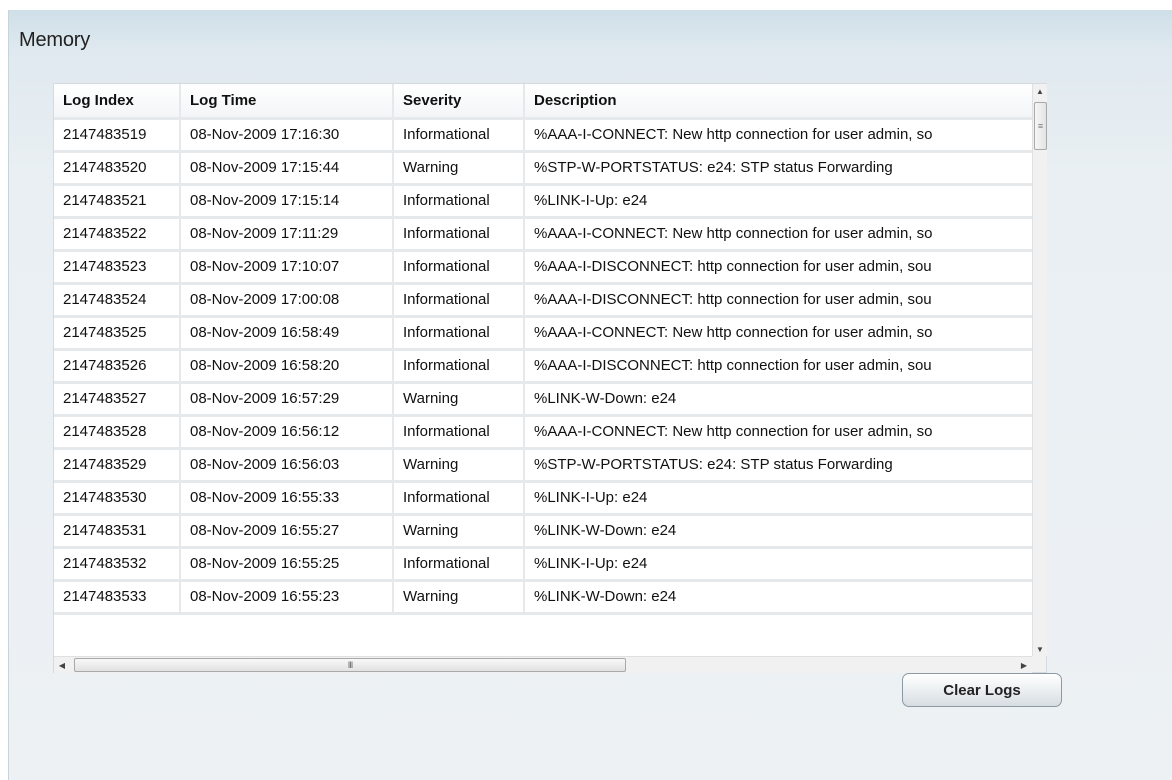  I want to click on scrollbar-corner, so click(1039, 664).